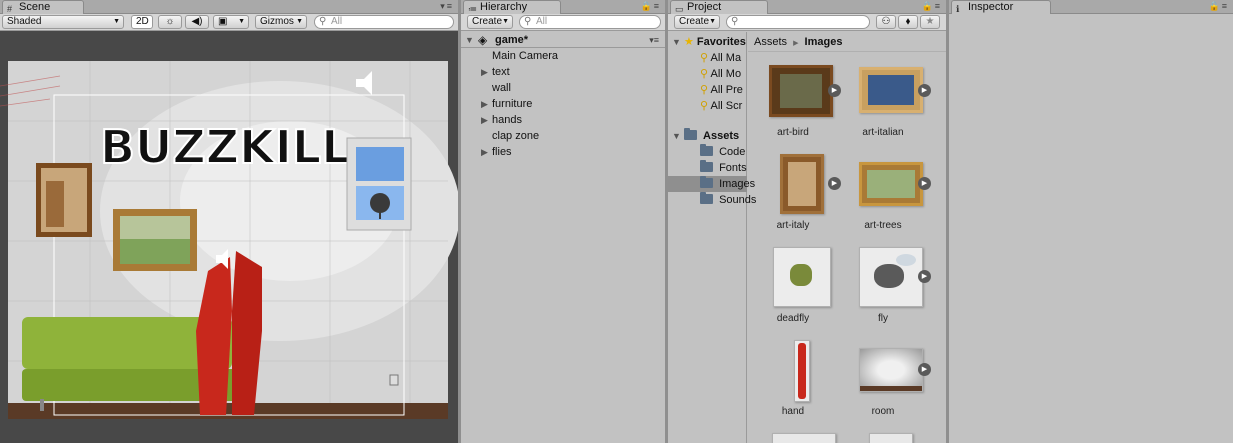  I want to click on asset-tile: ▶ fly, so click(884, 285).